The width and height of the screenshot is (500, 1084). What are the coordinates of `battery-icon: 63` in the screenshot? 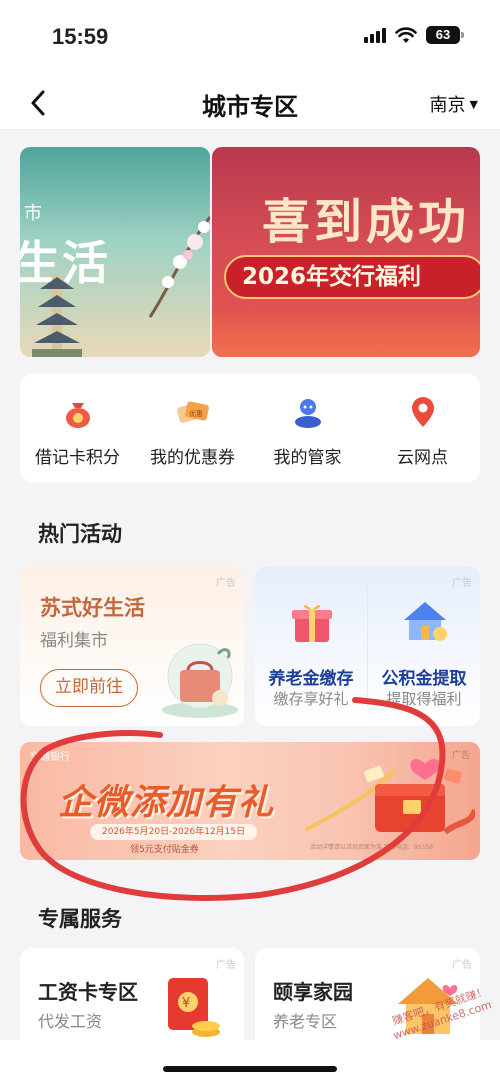 It's located at (445, 35).